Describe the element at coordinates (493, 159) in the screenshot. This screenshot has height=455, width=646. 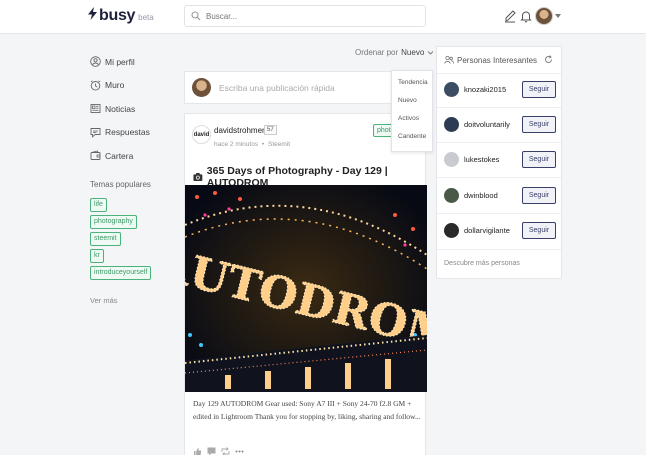
I see `person-name: lukestokes` at that location.